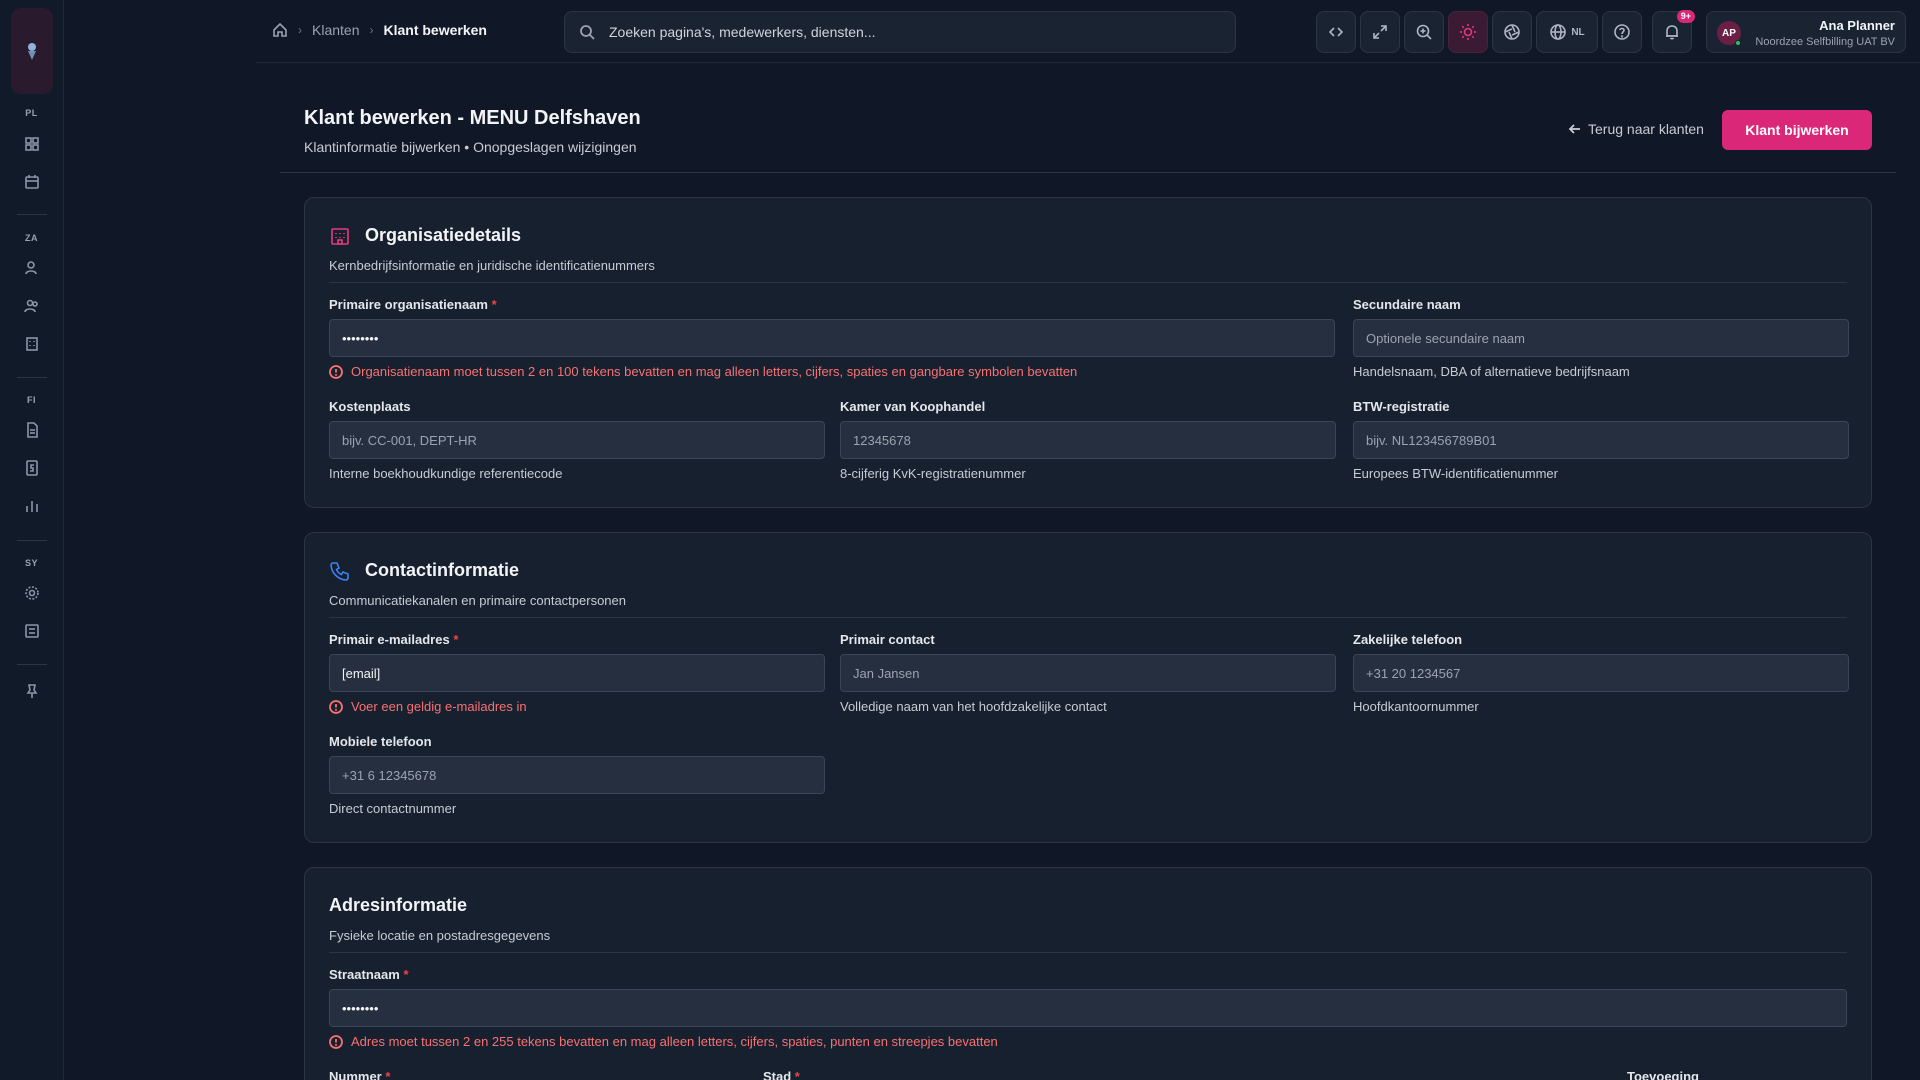 This screenshot has height=1080, width=1920. I want to click on globe-icon, so click(1558, 32).